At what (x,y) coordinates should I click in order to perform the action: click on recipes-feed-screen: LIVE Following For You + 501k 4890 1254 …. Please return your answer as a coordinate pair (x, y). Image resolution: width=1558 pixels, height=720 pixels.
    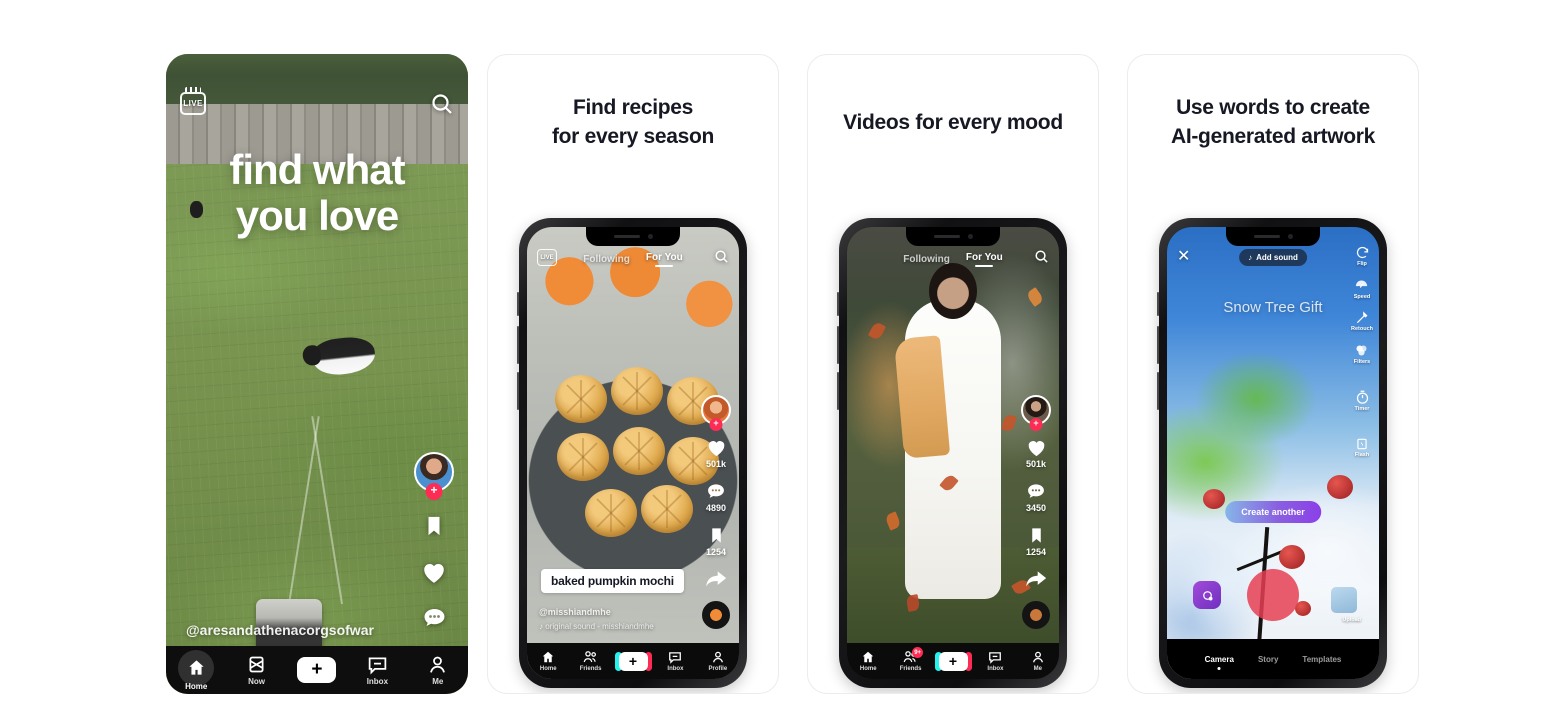
    Looking at the image, I should click on (633, 453).